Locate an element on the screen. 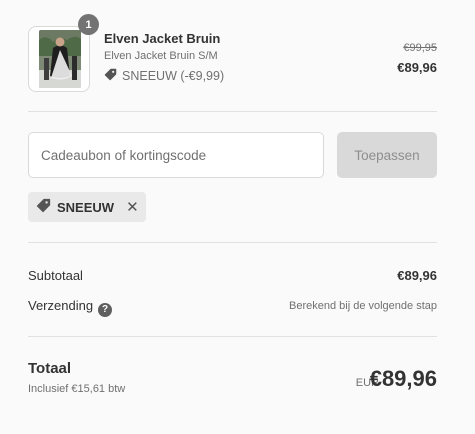  subtotal-label: Subtotaal is located at coordinates (55, 275).